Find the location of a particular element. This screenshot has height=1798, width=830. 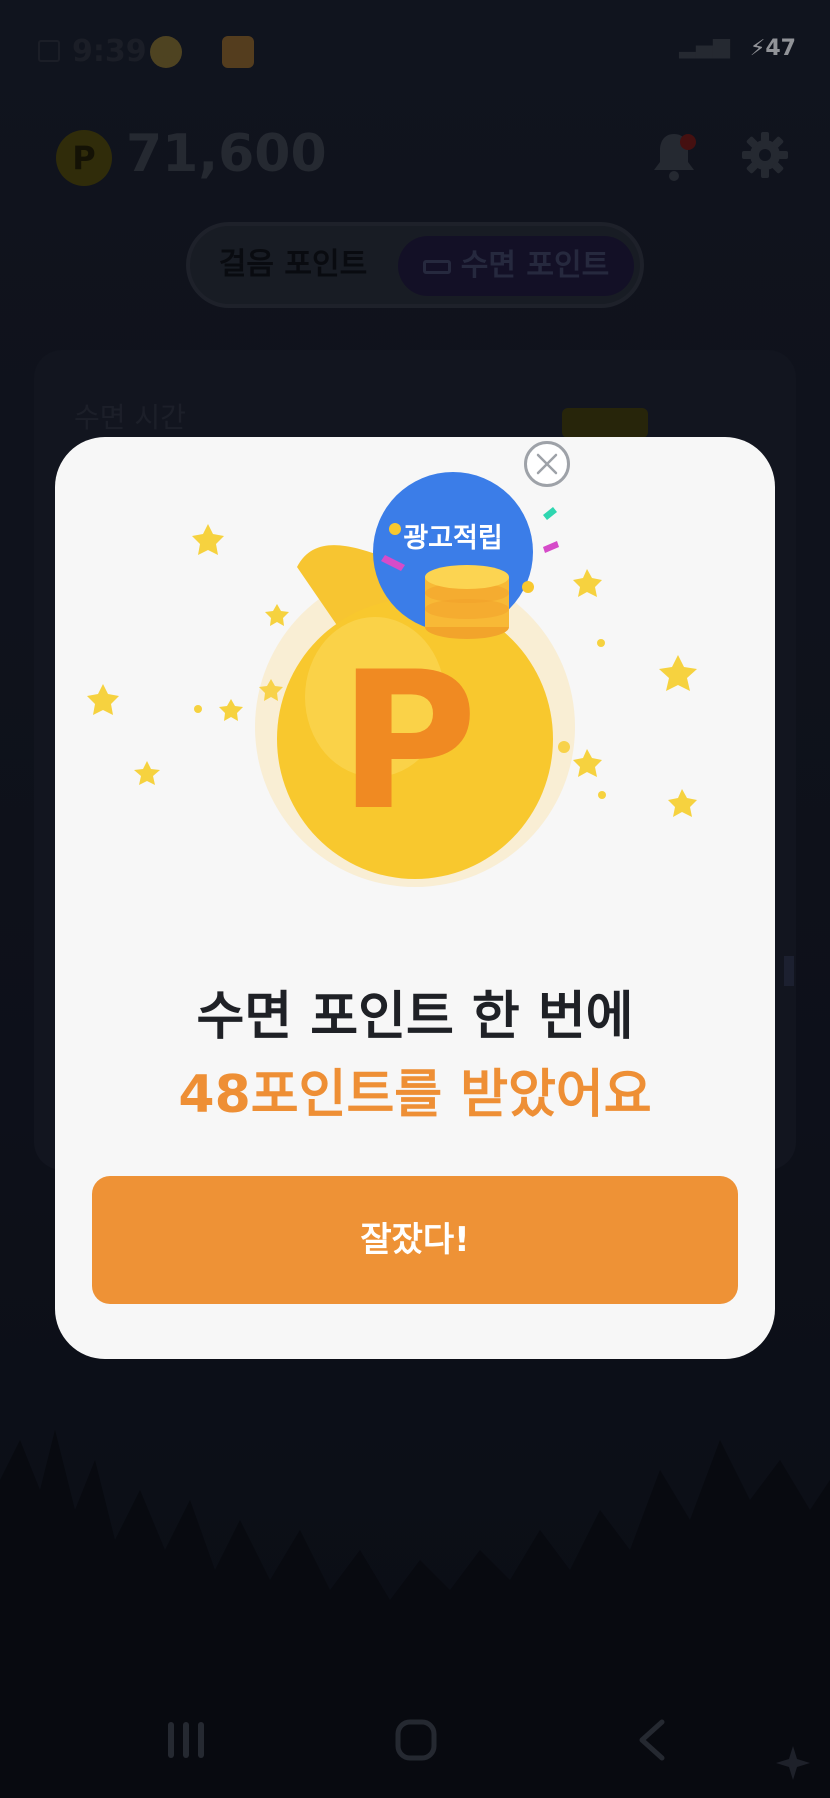

bag-letter: P is located at coordinates (407, 741).